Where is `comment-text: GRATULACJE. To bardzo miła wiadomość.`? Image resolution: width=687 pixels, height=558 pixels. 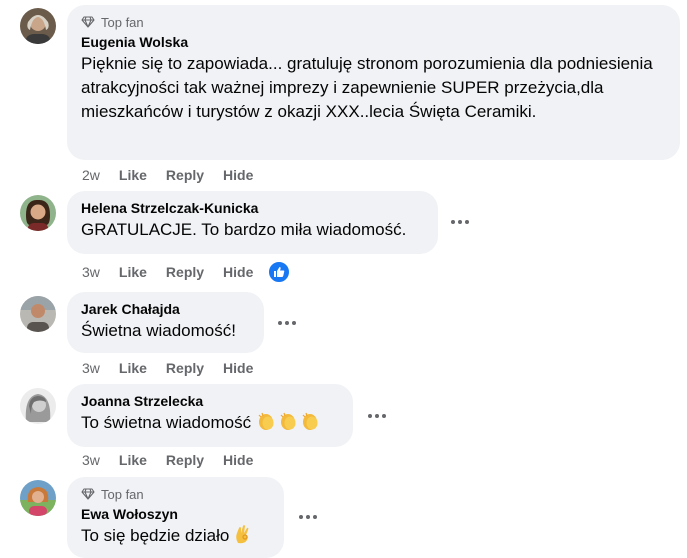
comment-text: GRATULACJE. To bardzo miła wiadomość. is located at coordinates (244, 229).